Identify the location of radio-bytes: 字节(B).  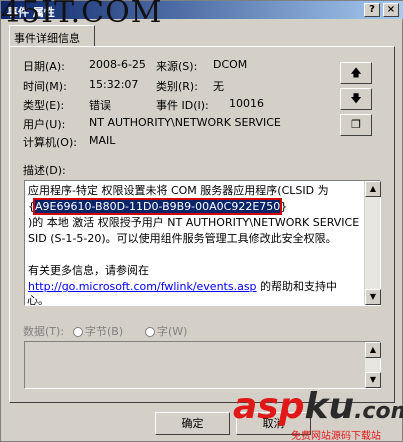
(98, 331).